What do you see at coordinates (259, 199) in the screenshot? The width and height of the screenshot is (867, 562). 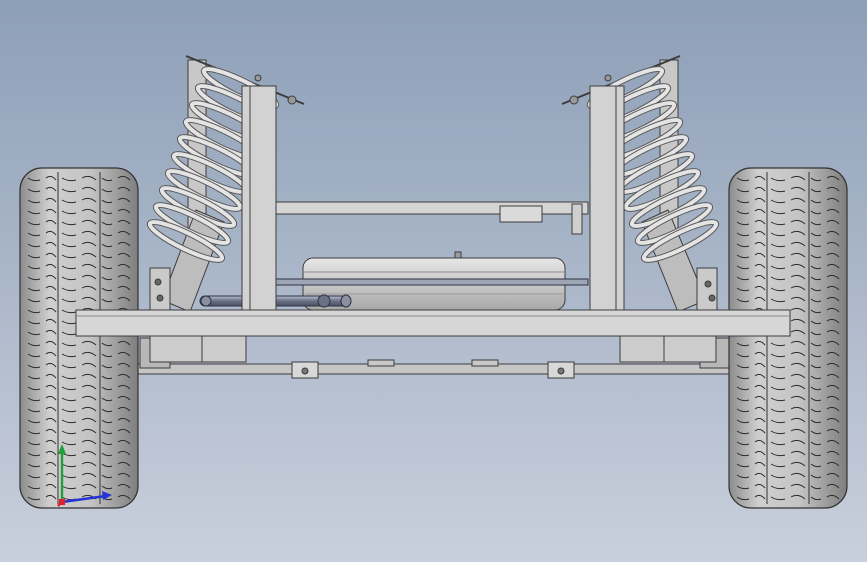 I see `left-frame-post` at bounding box center [259, 199].